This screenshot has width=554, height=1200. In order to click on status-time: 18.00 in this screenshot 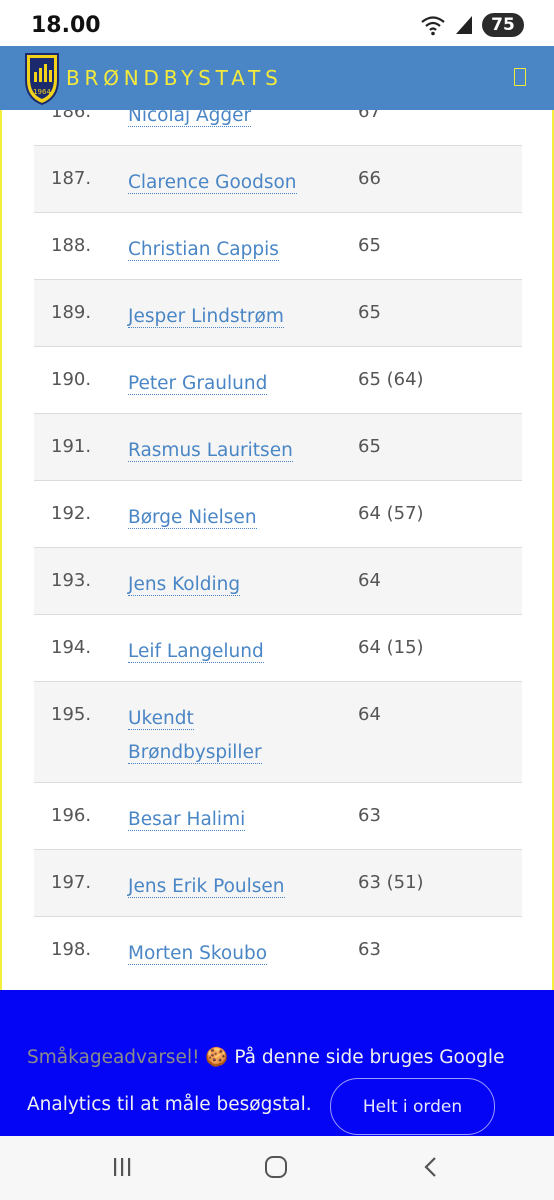, I will do `click(66, 25)`.